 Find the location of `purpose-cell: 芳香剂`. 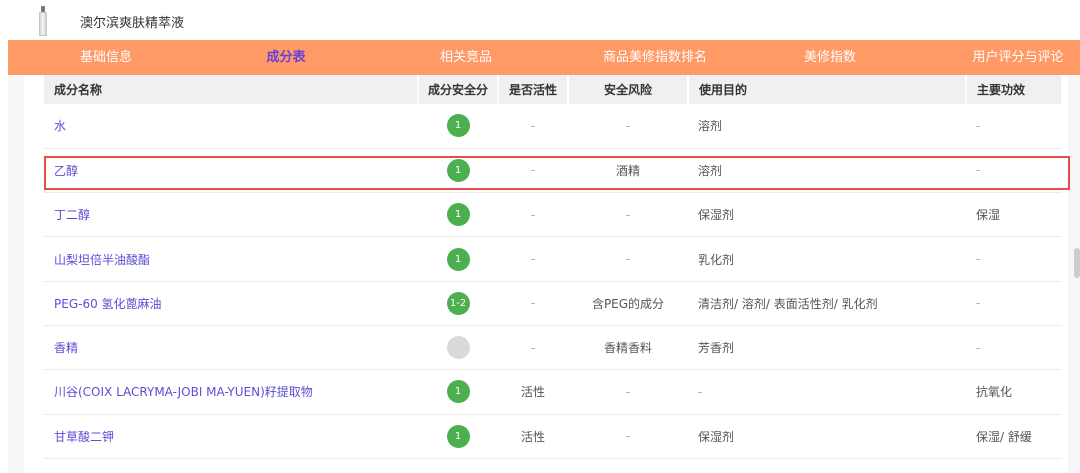

purpose-cell: 芳香剂 is located at coordinates (827, 348).